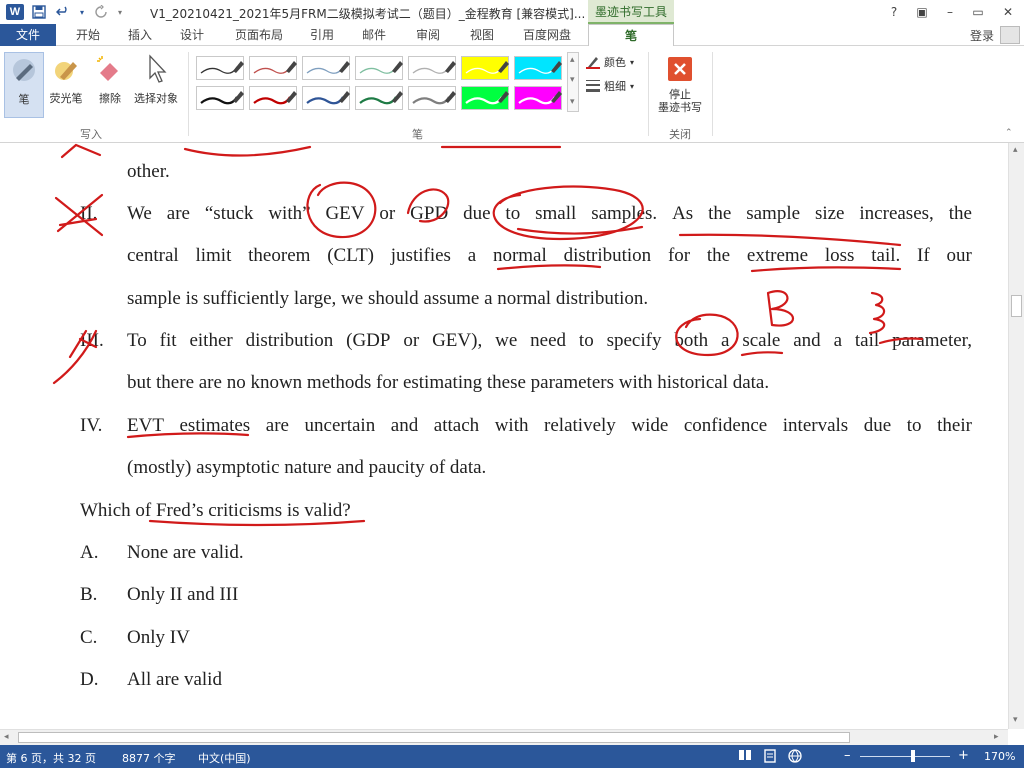 The height and width of the screenshot is (768, 1024). I want to click on tab-baidu-netdisk: 百度网盘, so click(547, 35).